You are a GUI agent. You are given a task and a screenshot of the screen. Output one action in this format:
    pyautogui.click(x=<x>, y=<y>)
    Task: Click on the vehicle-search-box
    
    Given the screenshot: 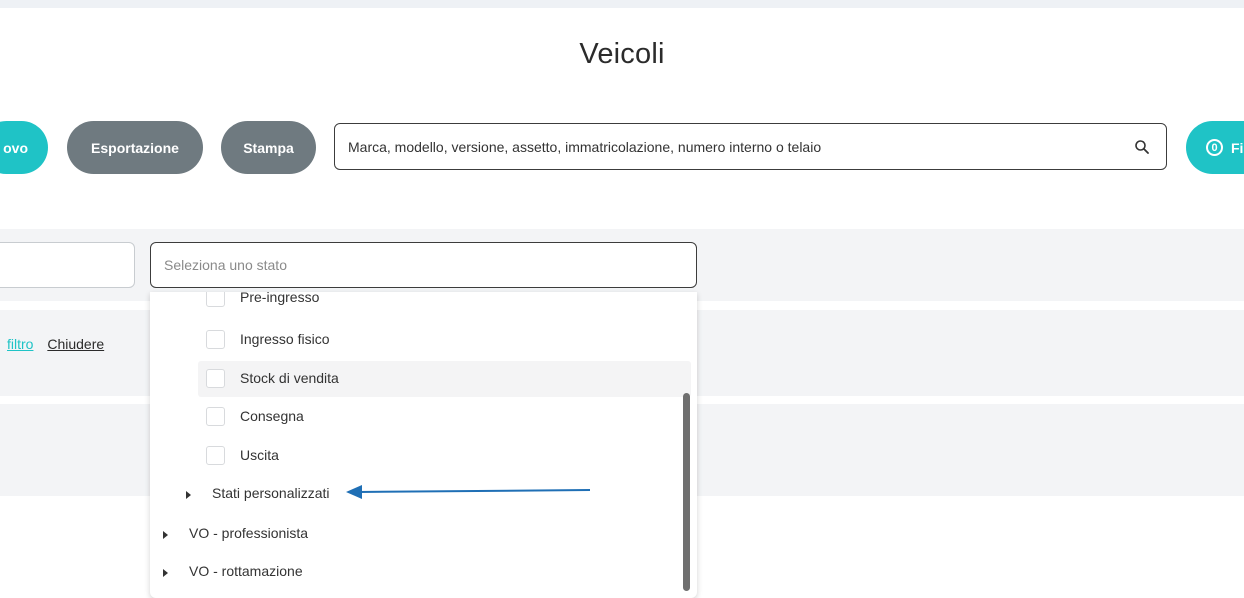 What is the action you would take?
    pyautogui.click(x=750, y=146)
    